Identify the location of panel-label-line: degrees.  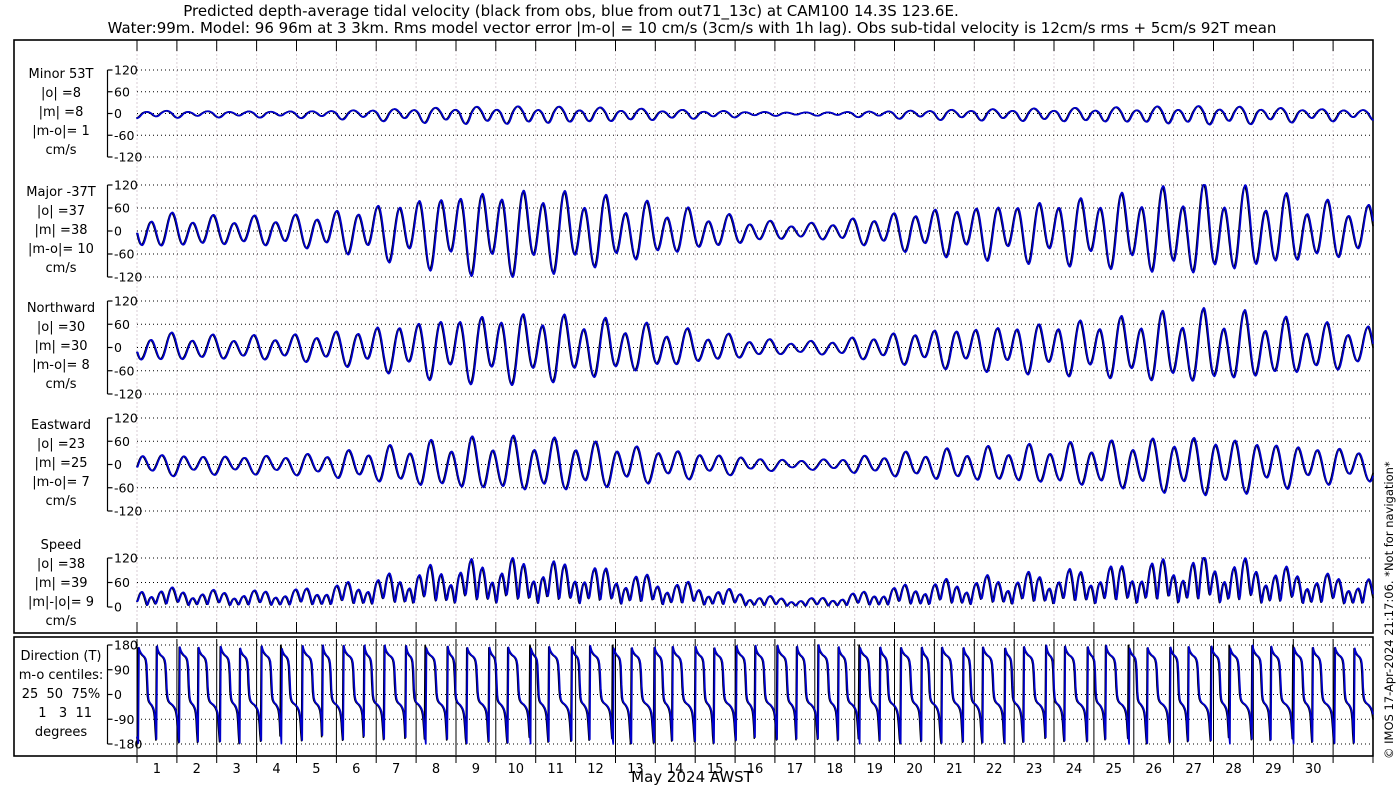
(61, 732).